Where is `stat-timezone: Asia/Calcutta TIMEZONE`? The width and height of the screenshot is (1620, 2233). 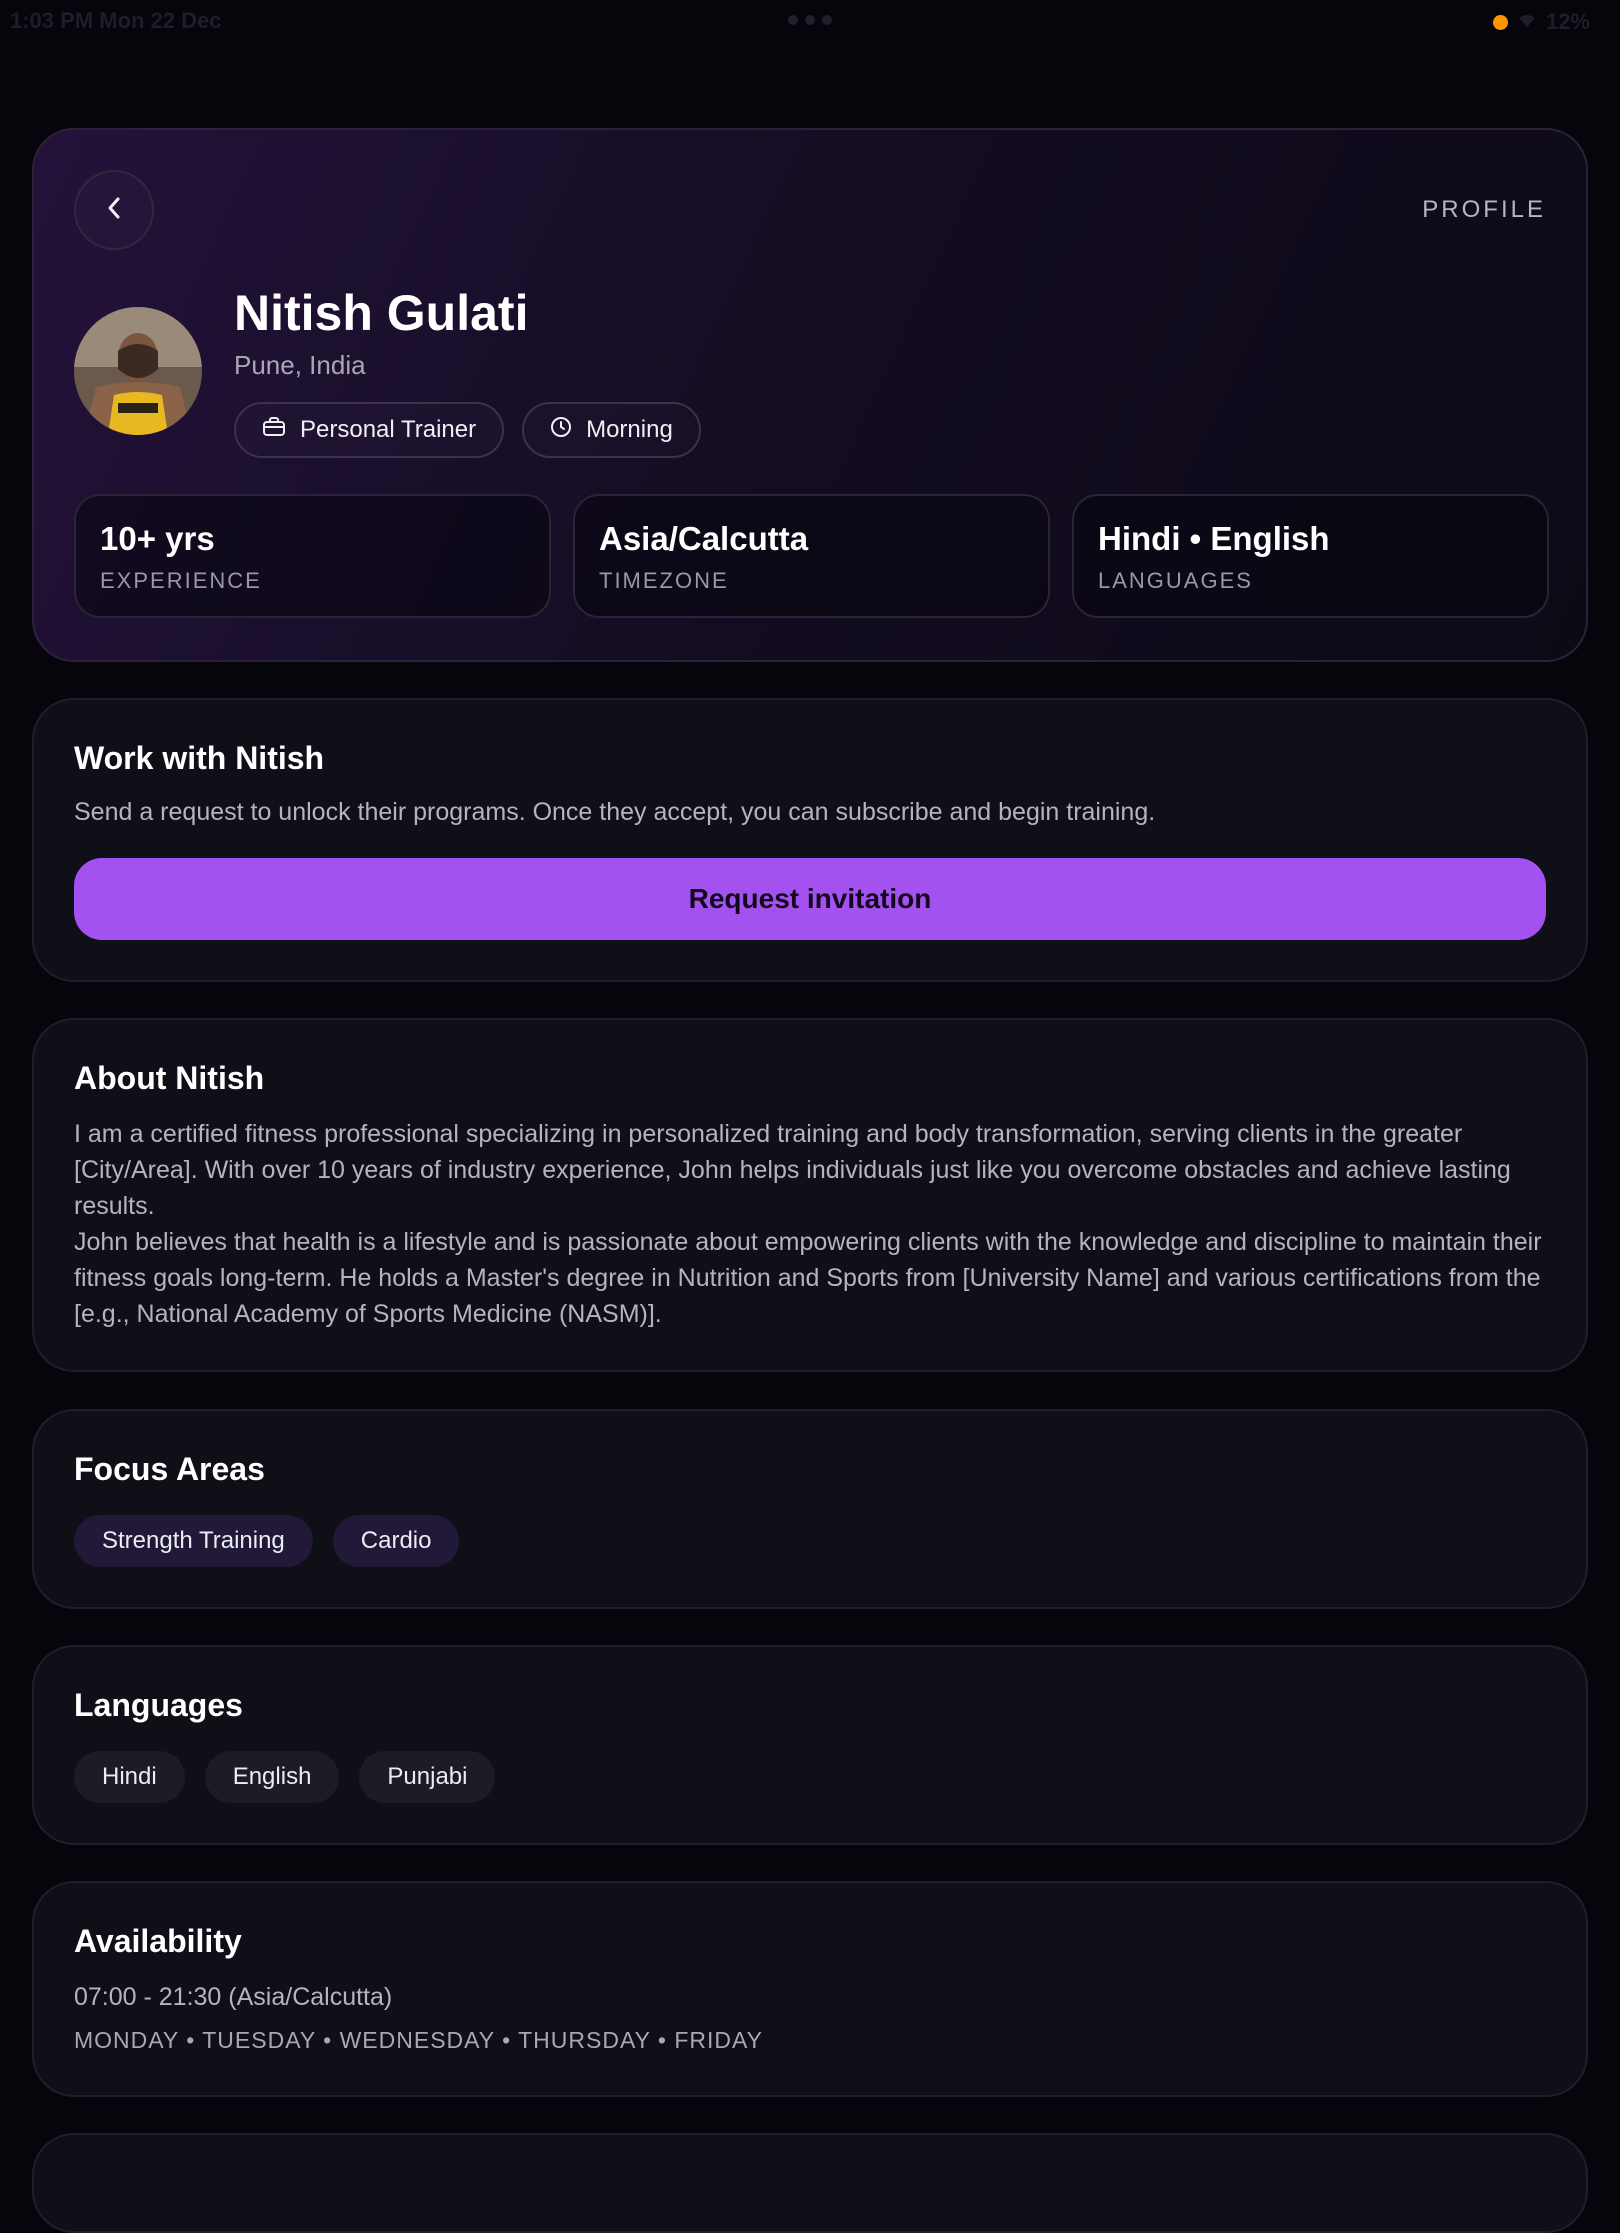
stat-timezone: Asia/Calcutta TIMEZONE is located at coordinates (811, 556).